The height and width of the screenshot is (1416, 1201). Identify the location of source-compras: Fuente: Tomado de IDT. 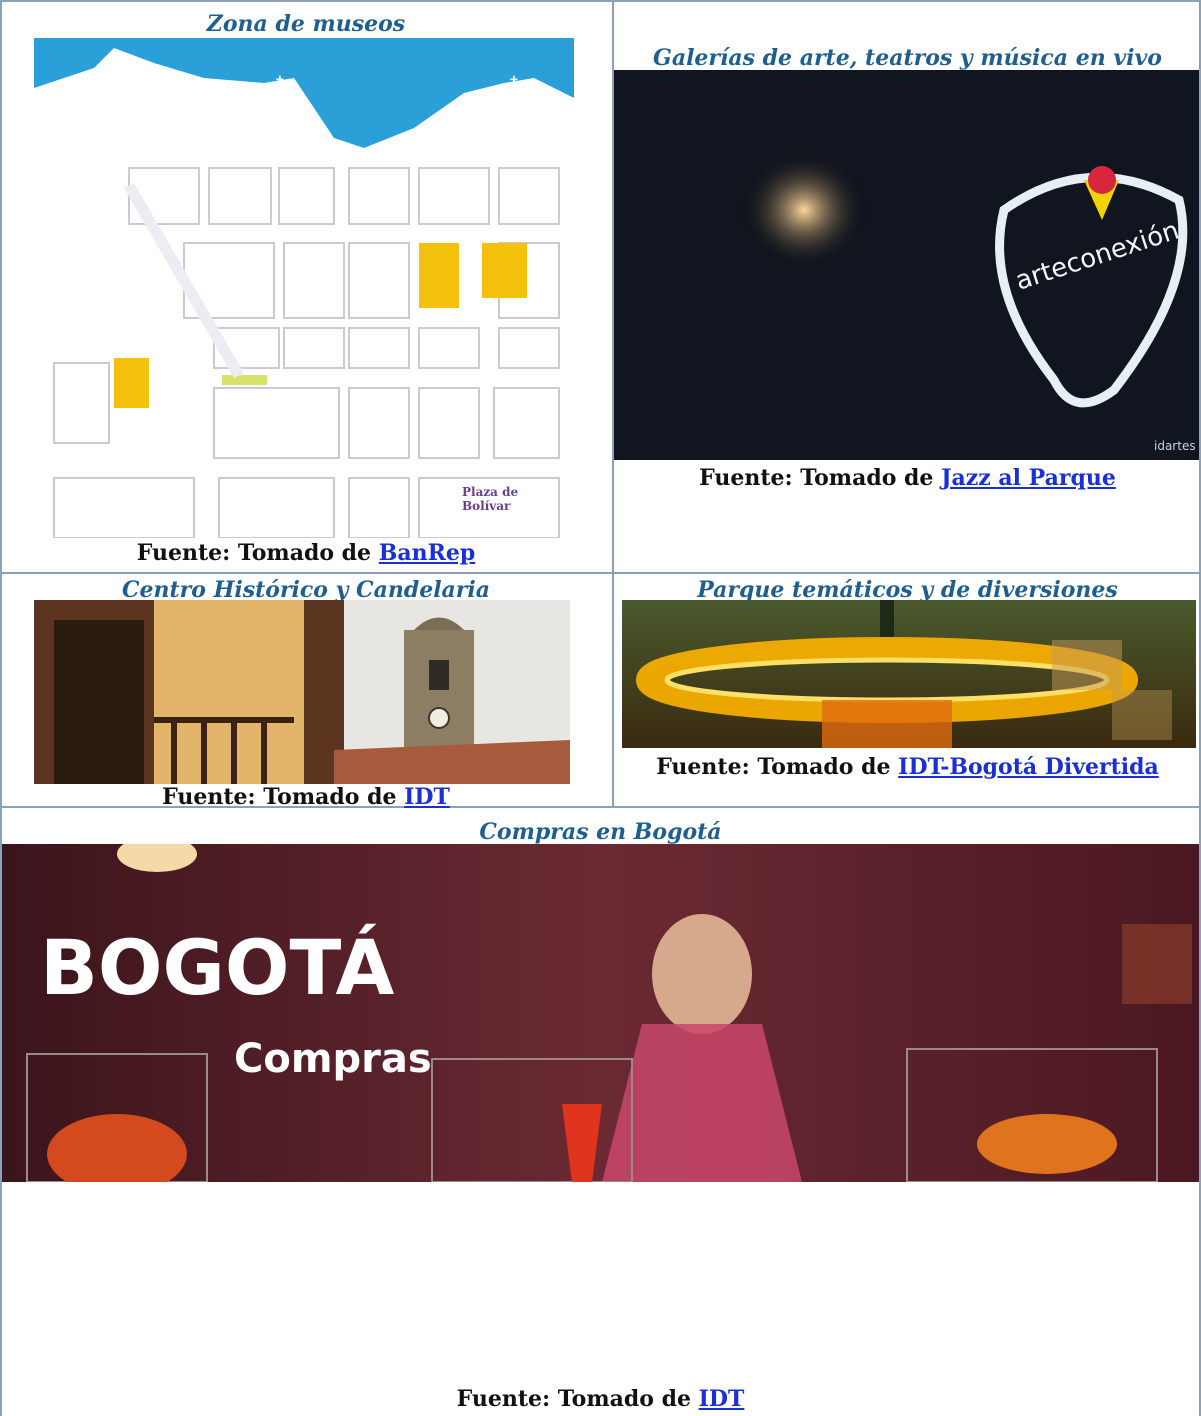
(600, 1399).